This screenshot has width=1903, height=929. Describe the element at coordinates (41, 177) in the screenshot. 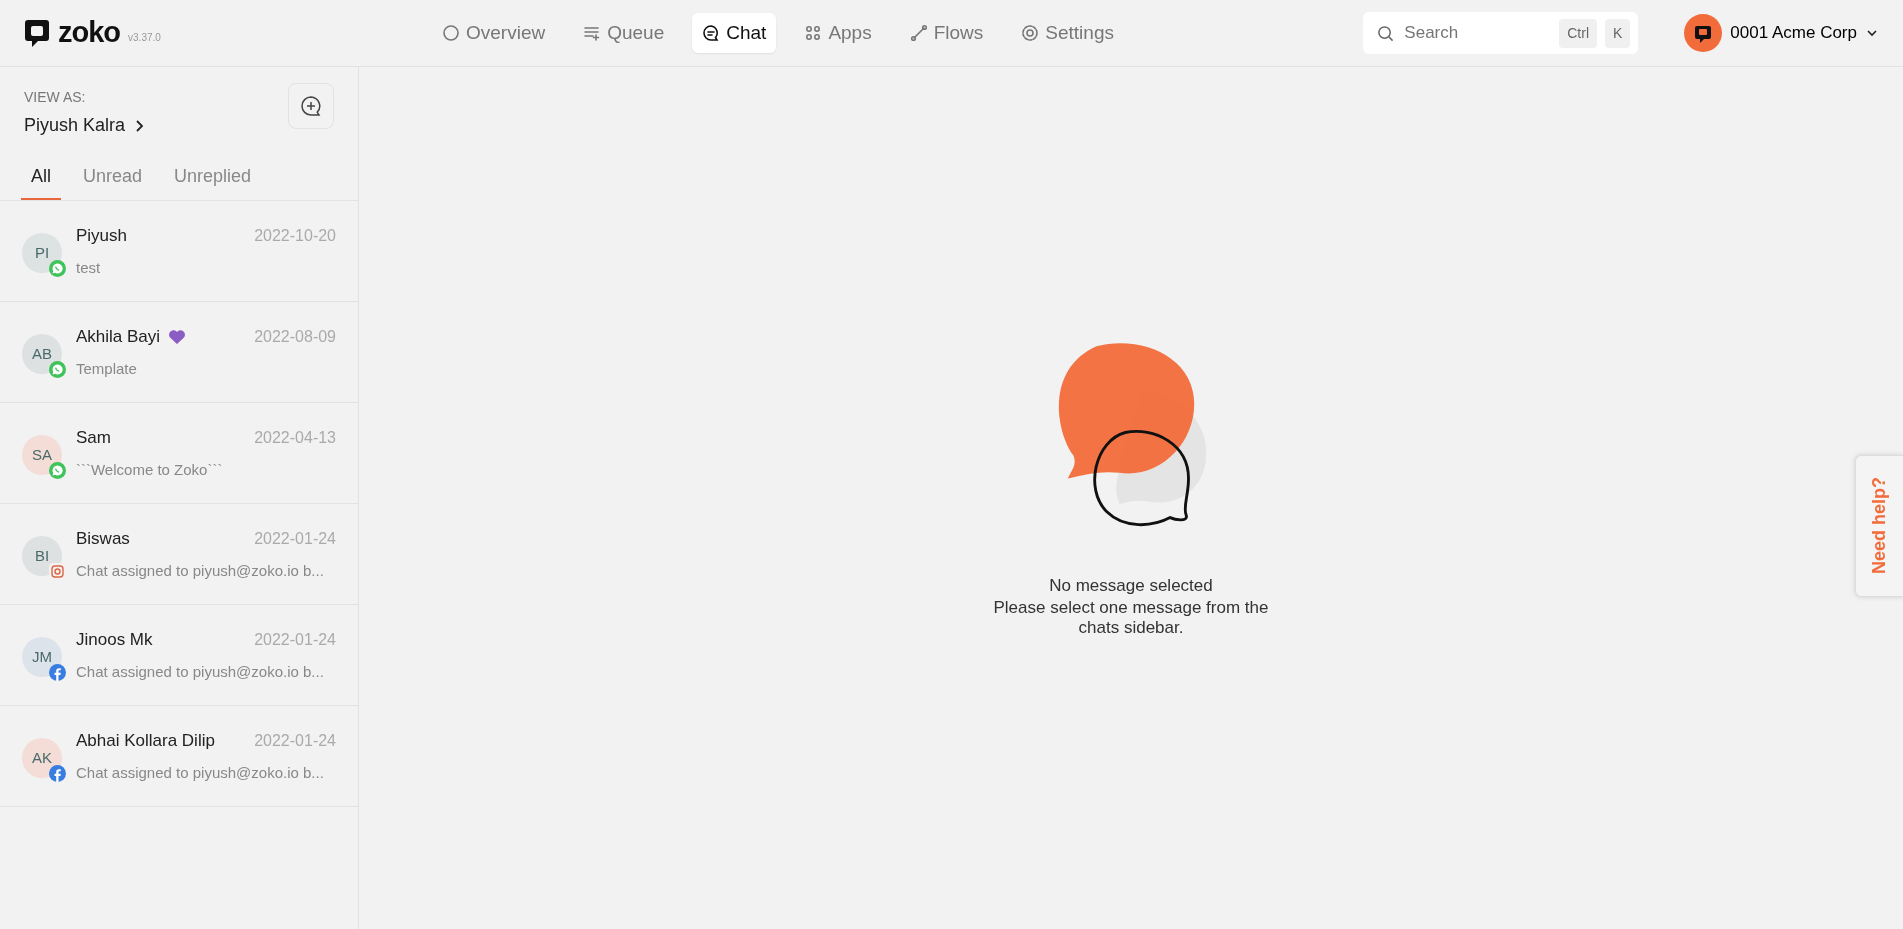

I see `filter-tab: All` at that location.